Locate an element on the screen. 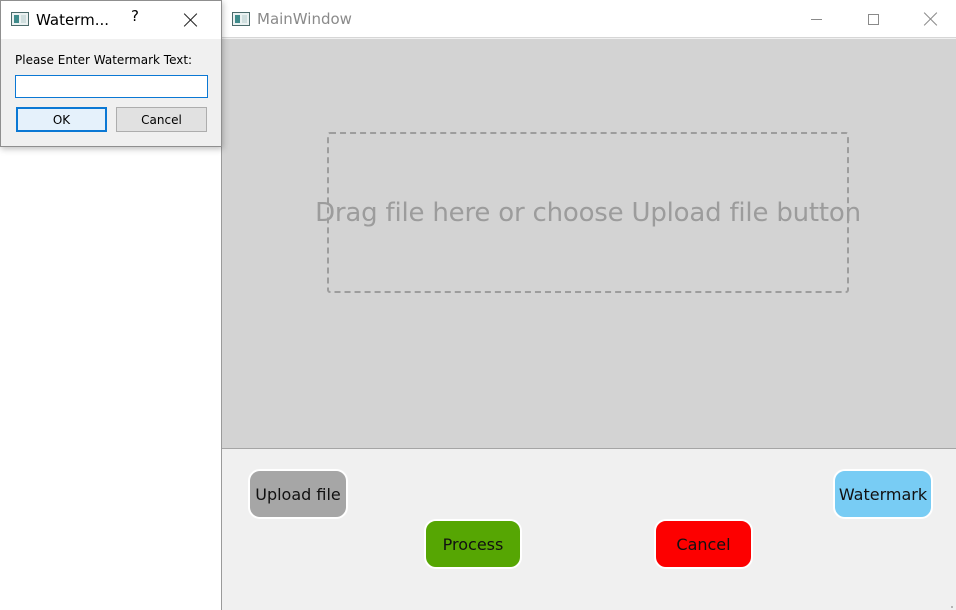 The width and height of the screenshot is (956, 610). dialog-app-icon is located at coordinates (20, 19).